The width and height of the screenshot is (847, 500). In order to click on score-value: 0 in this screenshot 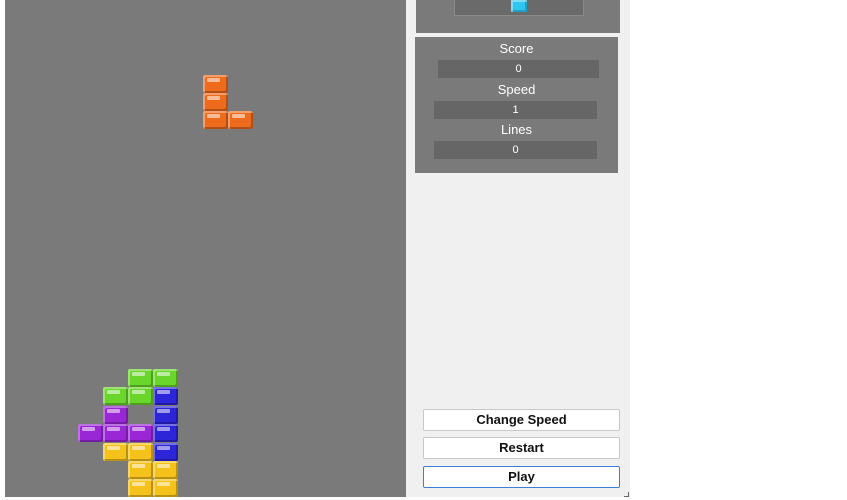, I will do `click(518, 69)`.